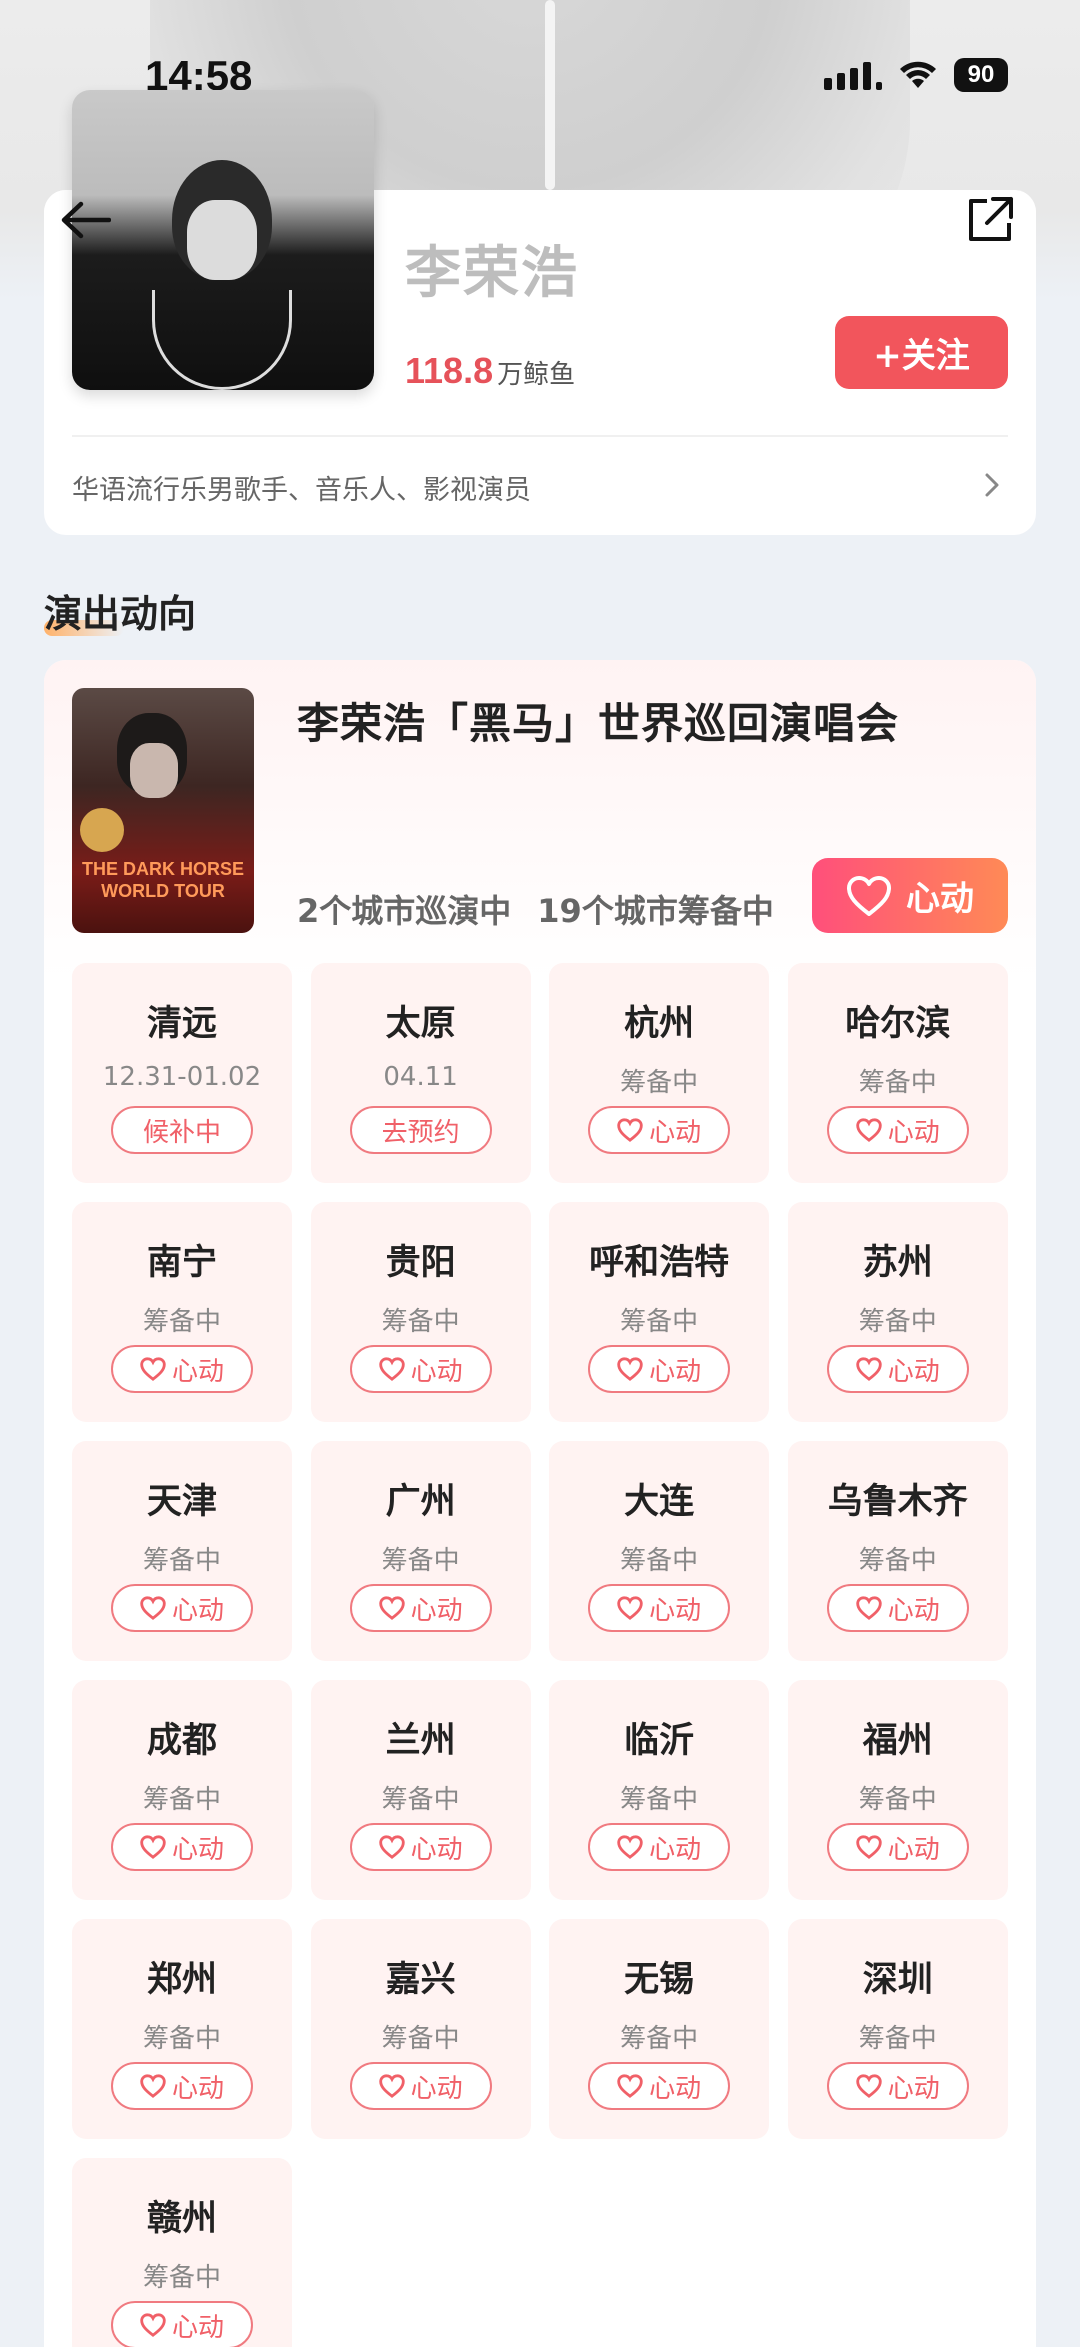 The width and height of the screenshot is (1080, 2347). What do you see at coordinates (420, 1741) in the screenshot?
I see `city-name: 兰州` at bounding box center [420, 1741].